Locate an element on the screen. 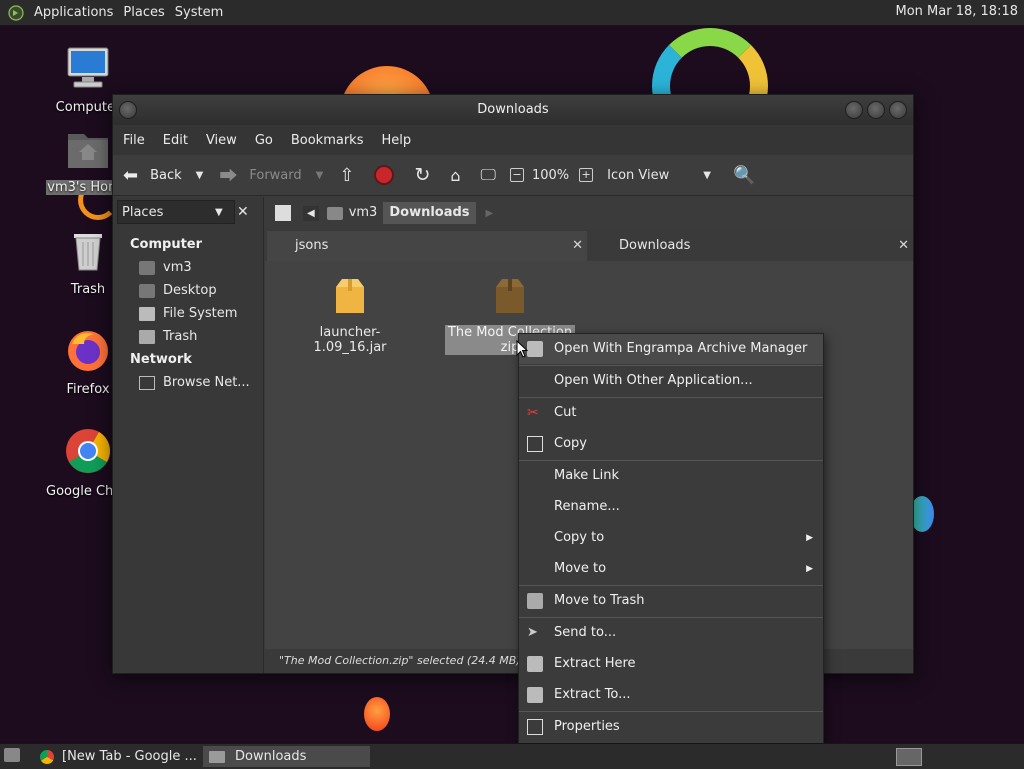  scissors-icon: ✂ is located at coordinates (533, 413).